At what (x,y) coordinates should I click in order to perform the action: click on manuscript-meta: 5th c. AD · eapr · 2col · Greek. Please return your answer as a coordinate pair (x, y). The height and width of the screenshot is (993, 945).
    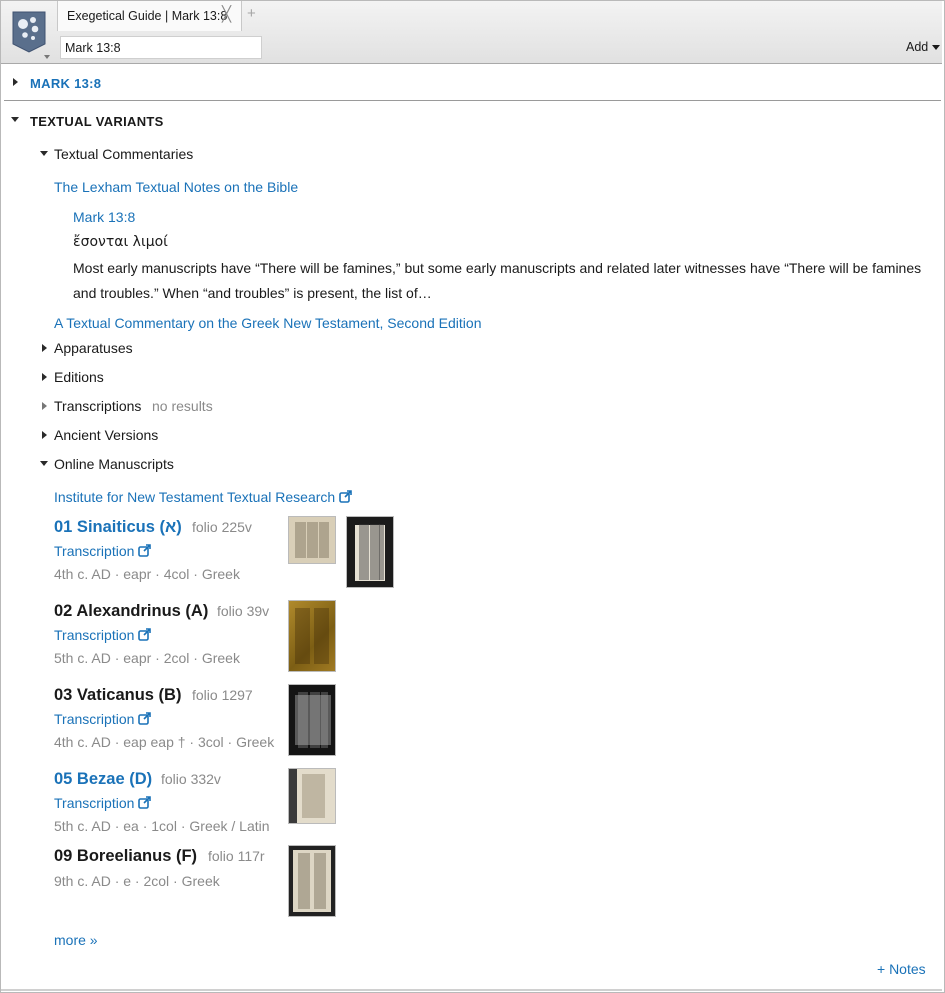
    Looking at the image, I should click on (147, 658).